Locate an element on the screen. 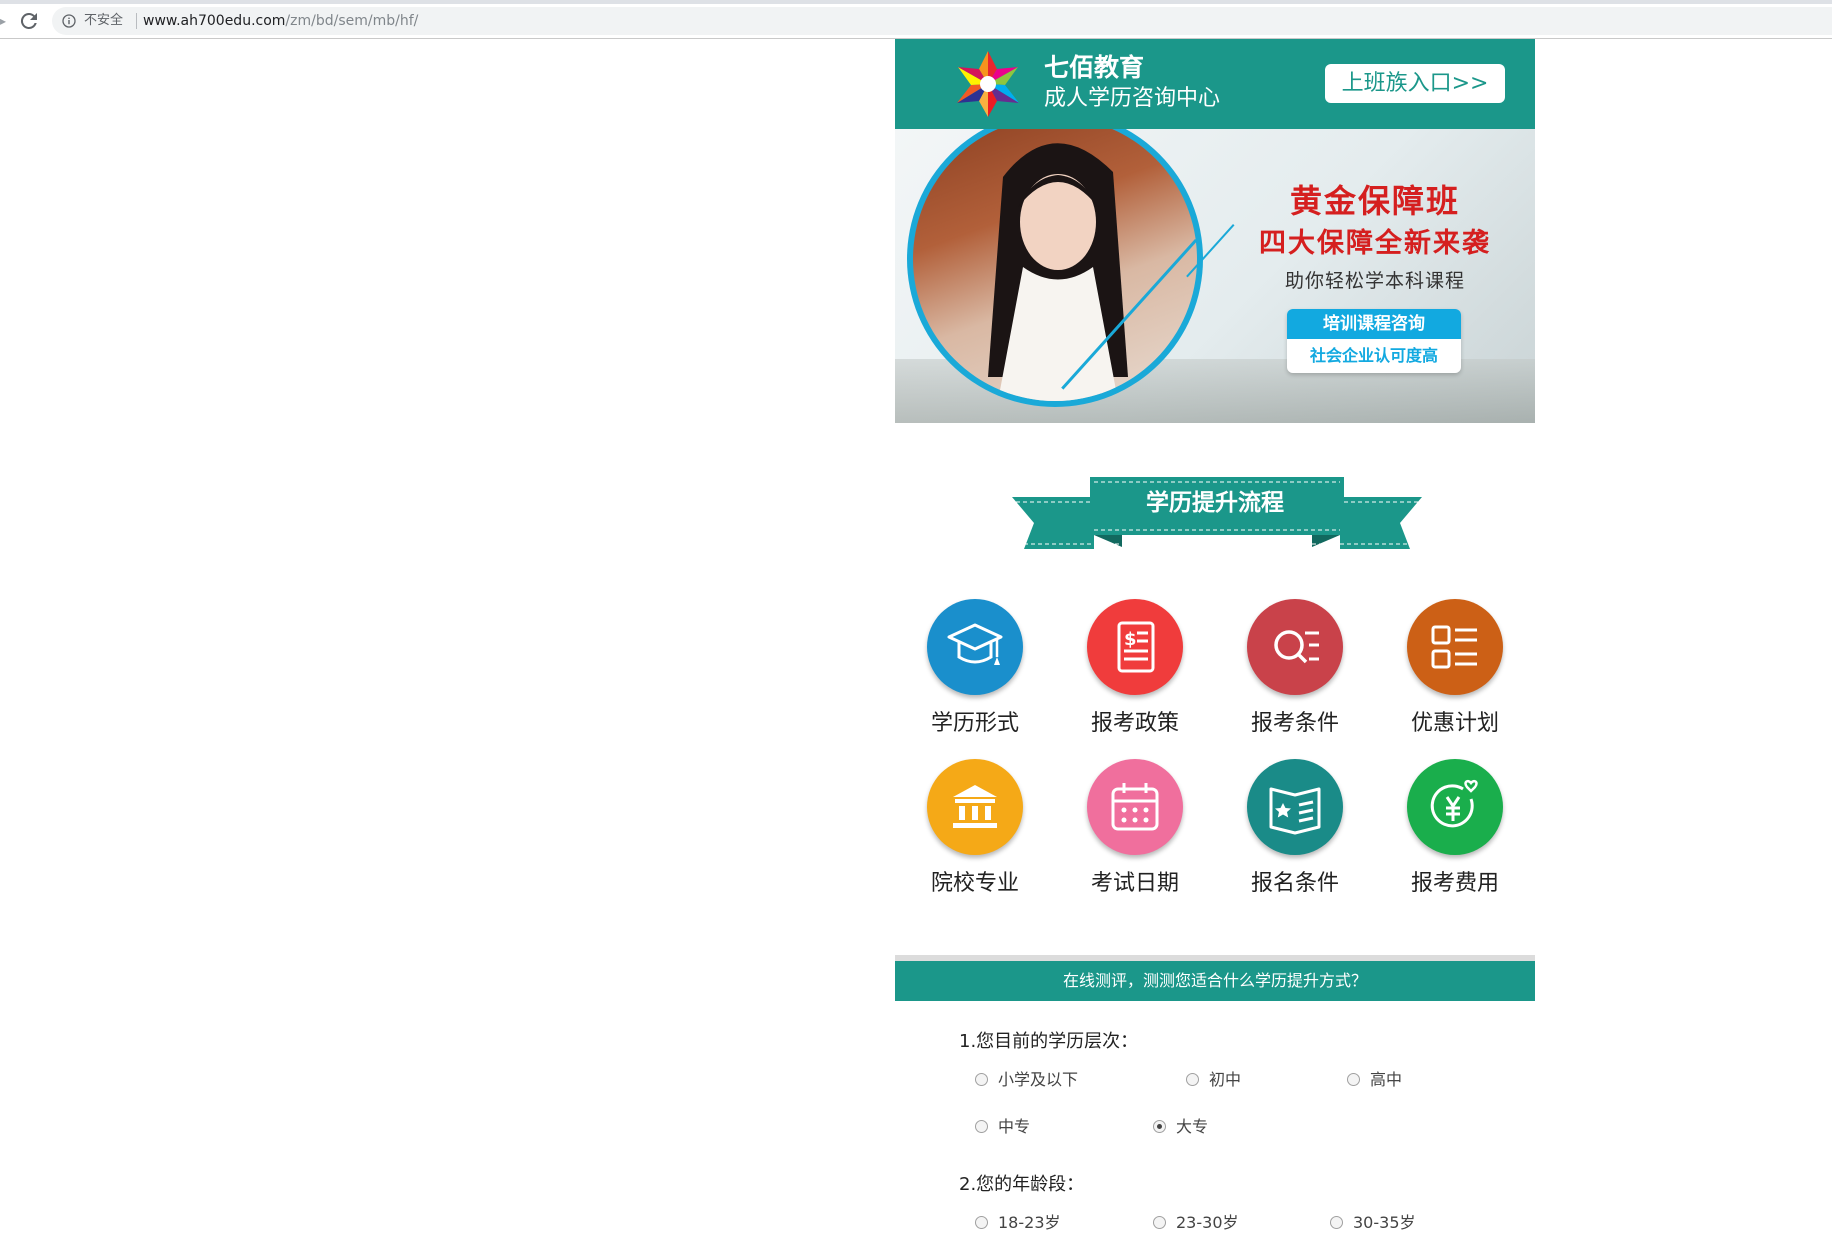 The height and width of the screenshot is (1244, 1832). menu-item-registration-conditions: 报名条件 is located at coordinates (1295, 834).